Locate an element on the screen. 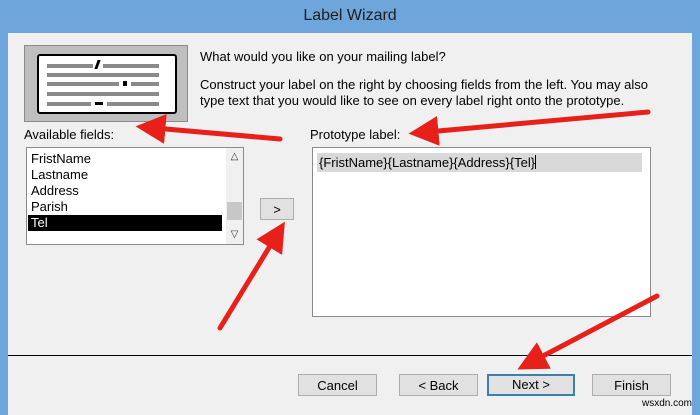 The width and height of the screenshot is (700, 415). window-title: Label Wizard is located at coordinates (350, 15).